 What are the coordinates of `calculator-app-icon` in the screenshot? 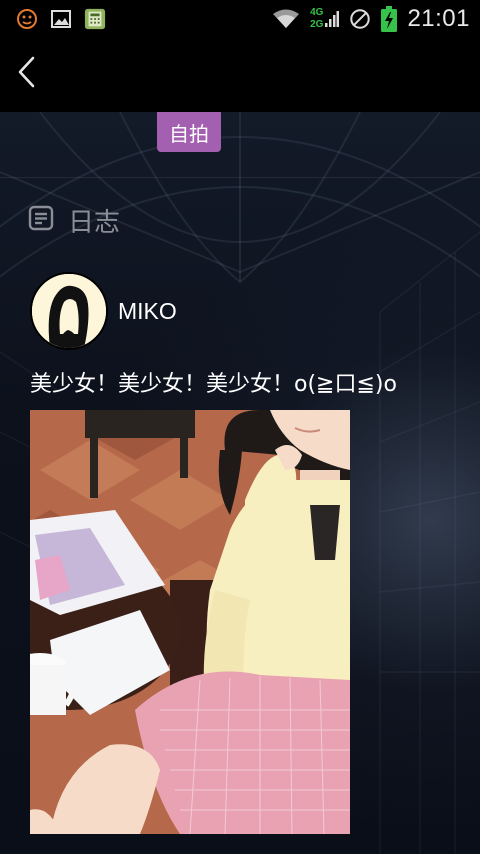 It's located at (95, 19).